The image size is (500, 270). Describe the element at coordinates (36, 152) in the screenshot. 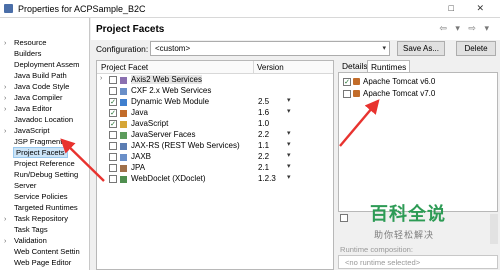

I see `sidebar-item-project-facets: Project Facets` at that location.